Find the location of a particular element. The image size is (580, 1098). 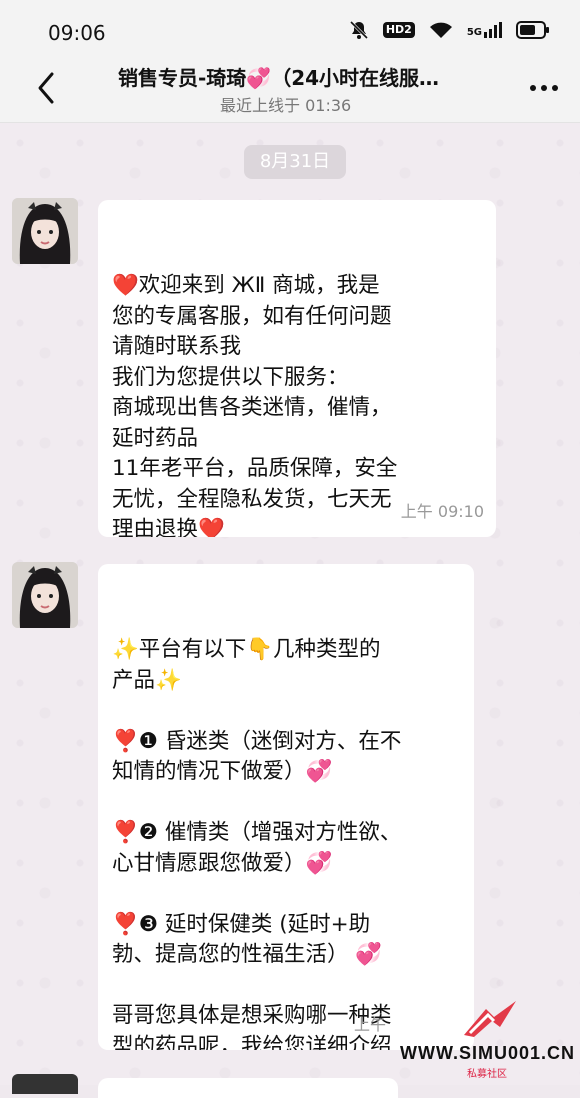

message-line: ❣️❷ 催情类（增强对方性欲、 is located at coordinates (257, 832).